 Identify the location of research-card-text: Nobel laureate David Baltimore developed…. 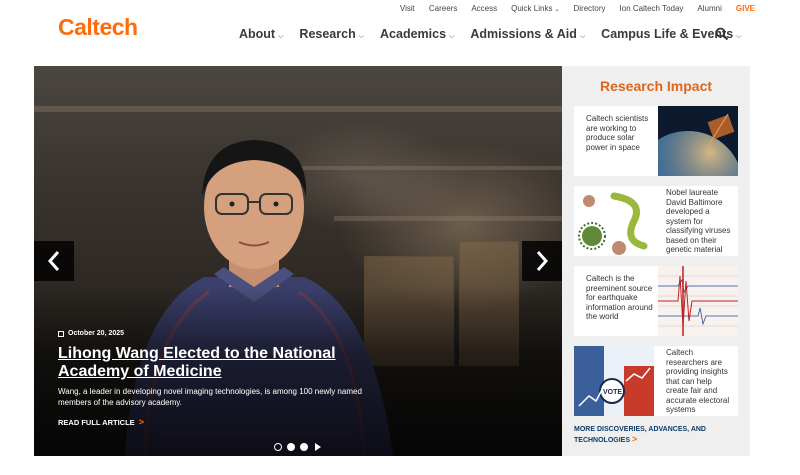
(698, 221).